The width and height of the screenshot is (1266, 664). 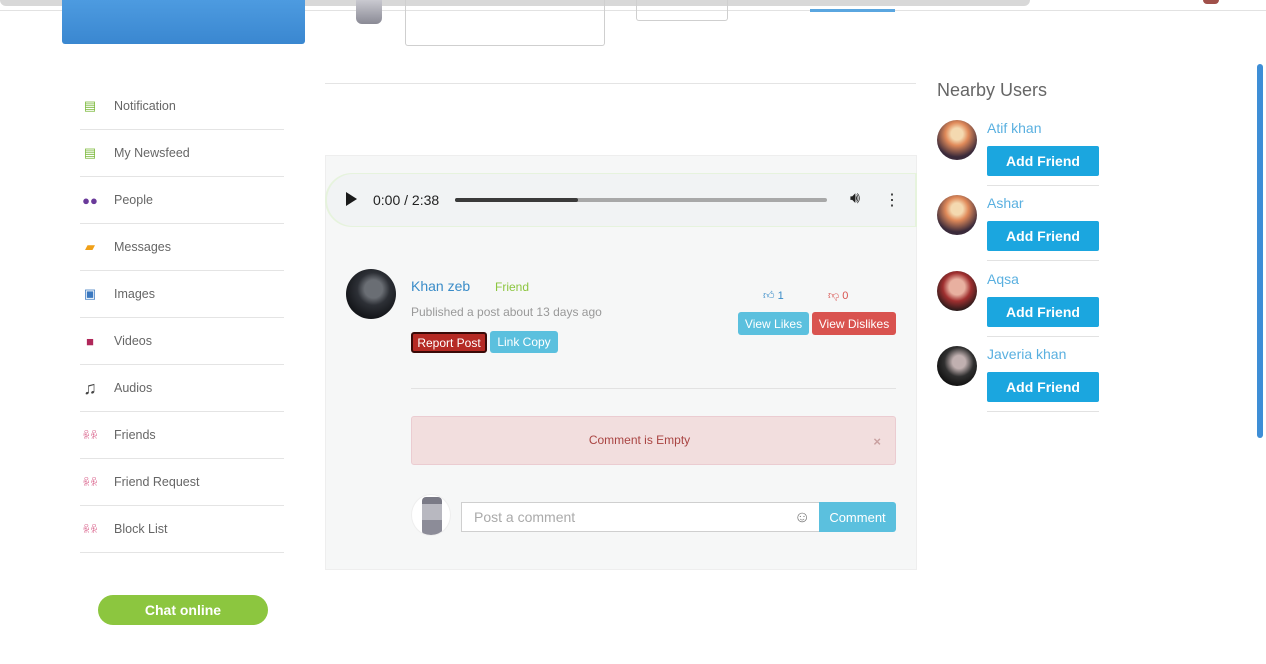 What do you see at coordinates (406, 200) in the screenshot?
I see `audio-time: 0:00 / 2:38` at bounding box center [406, 200].